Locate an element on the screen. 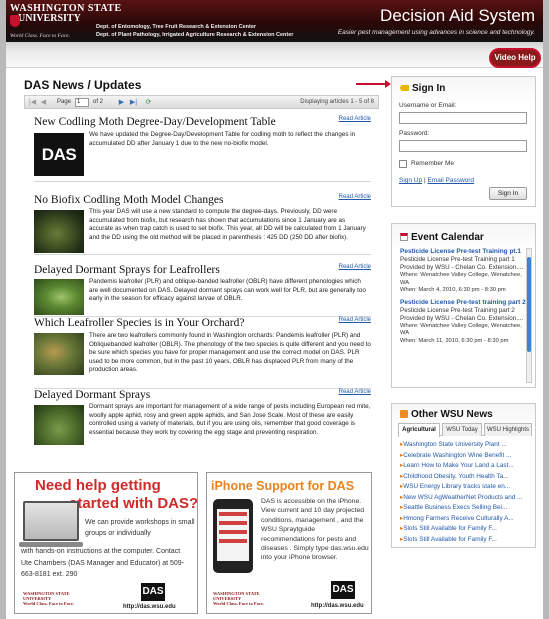  page-label: Page is located at coordinates (64, 102).